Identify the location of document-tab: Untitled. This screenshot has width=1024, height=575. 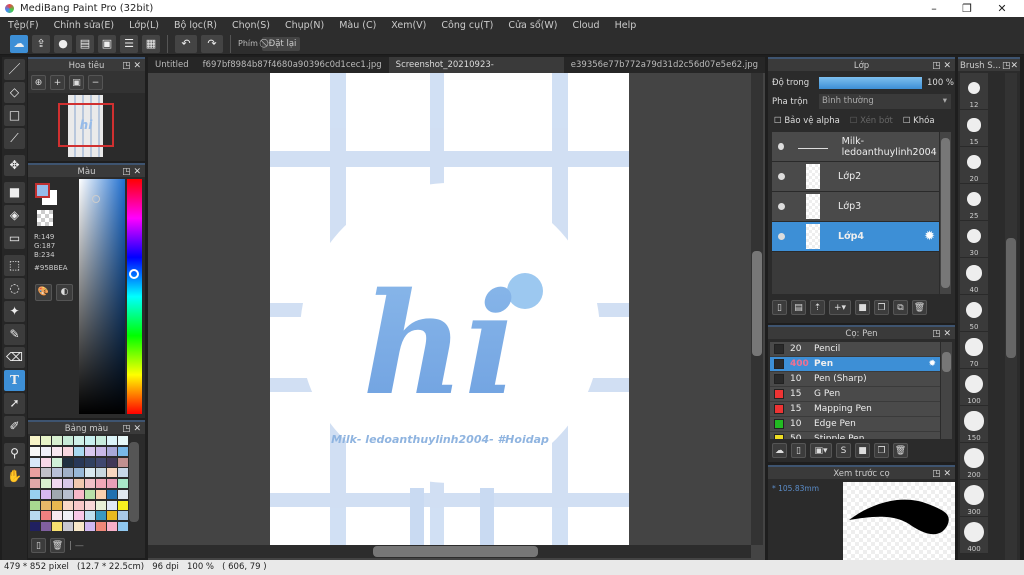
(172, 65).